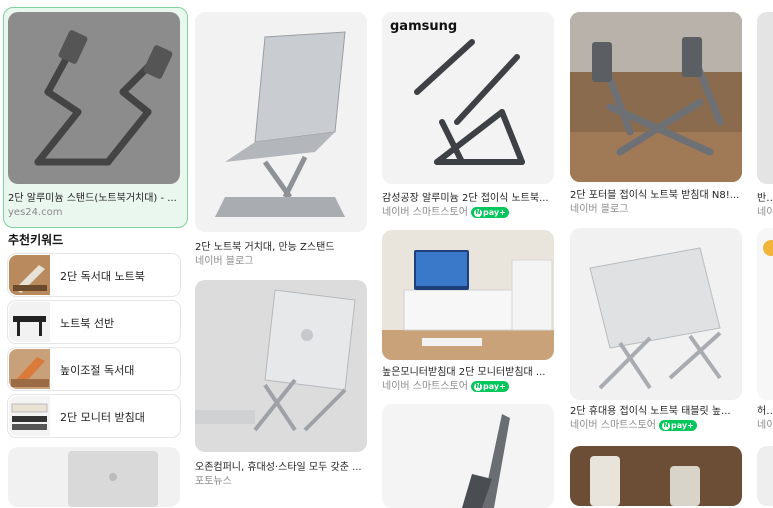 The image size is (773, 508). Describe the element at coordinates (94, 477) in the screenshot. I see `result-thumbnail-col1-bottom` at that location.